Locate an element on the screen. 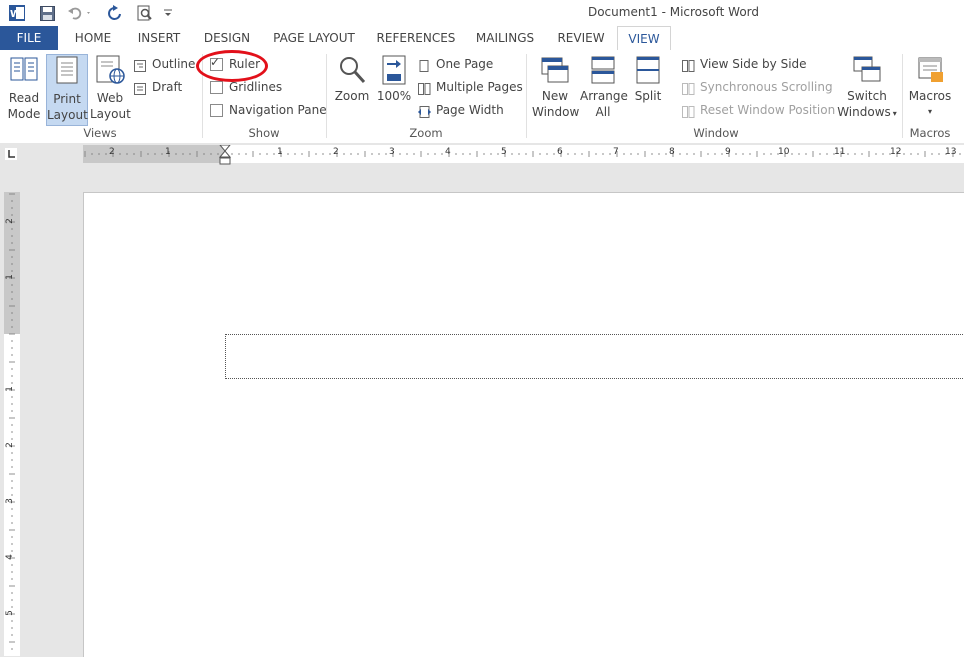 The image size is (964, 657). arrange-all-icon is located at coordinates (603, 70).